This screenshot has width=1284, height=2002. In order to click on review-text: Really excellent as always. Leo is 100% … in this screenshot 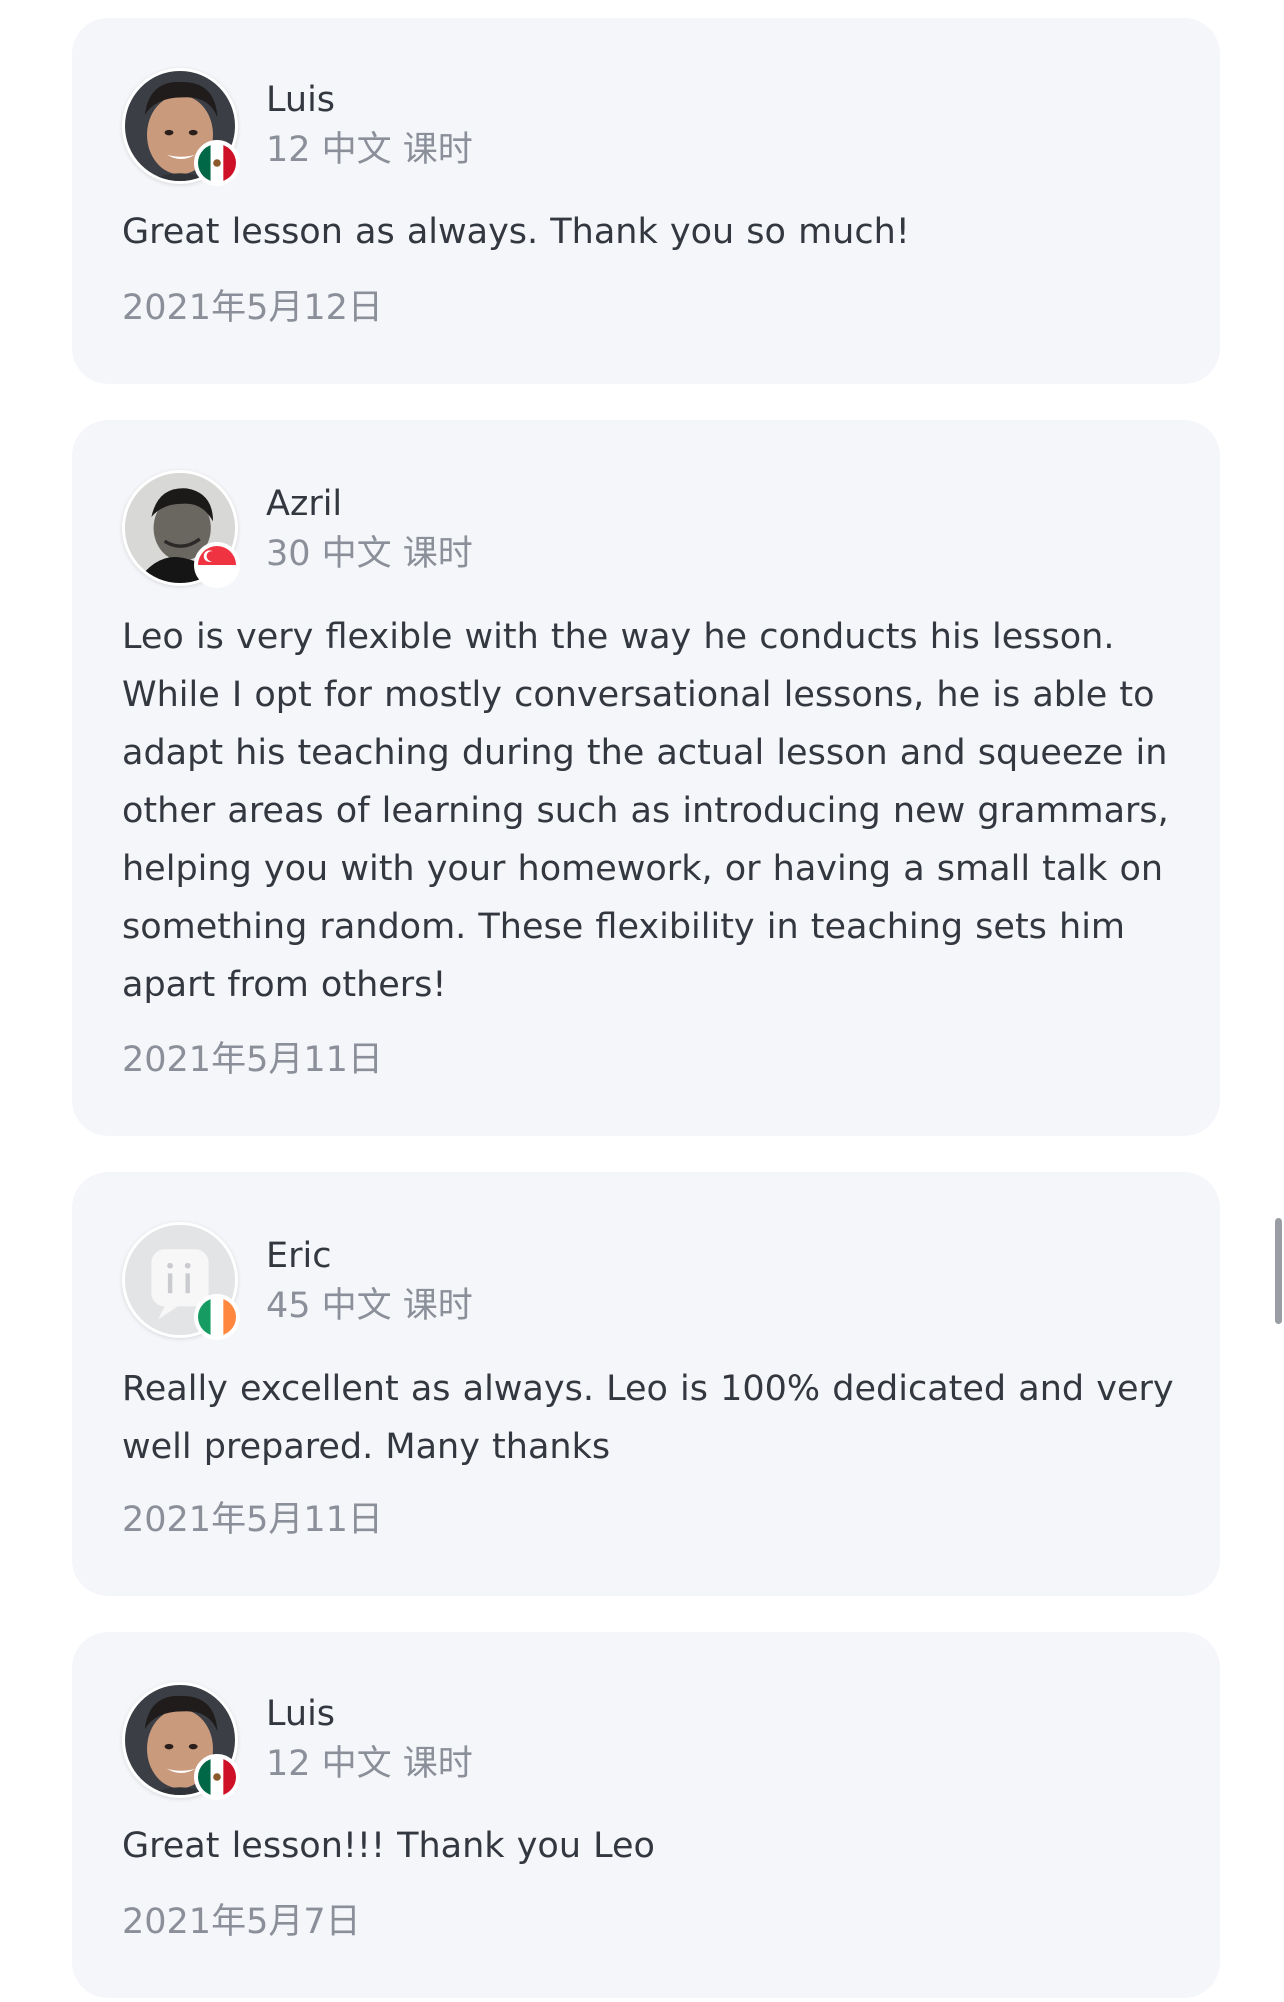, I will do `click(648, 1418)`.